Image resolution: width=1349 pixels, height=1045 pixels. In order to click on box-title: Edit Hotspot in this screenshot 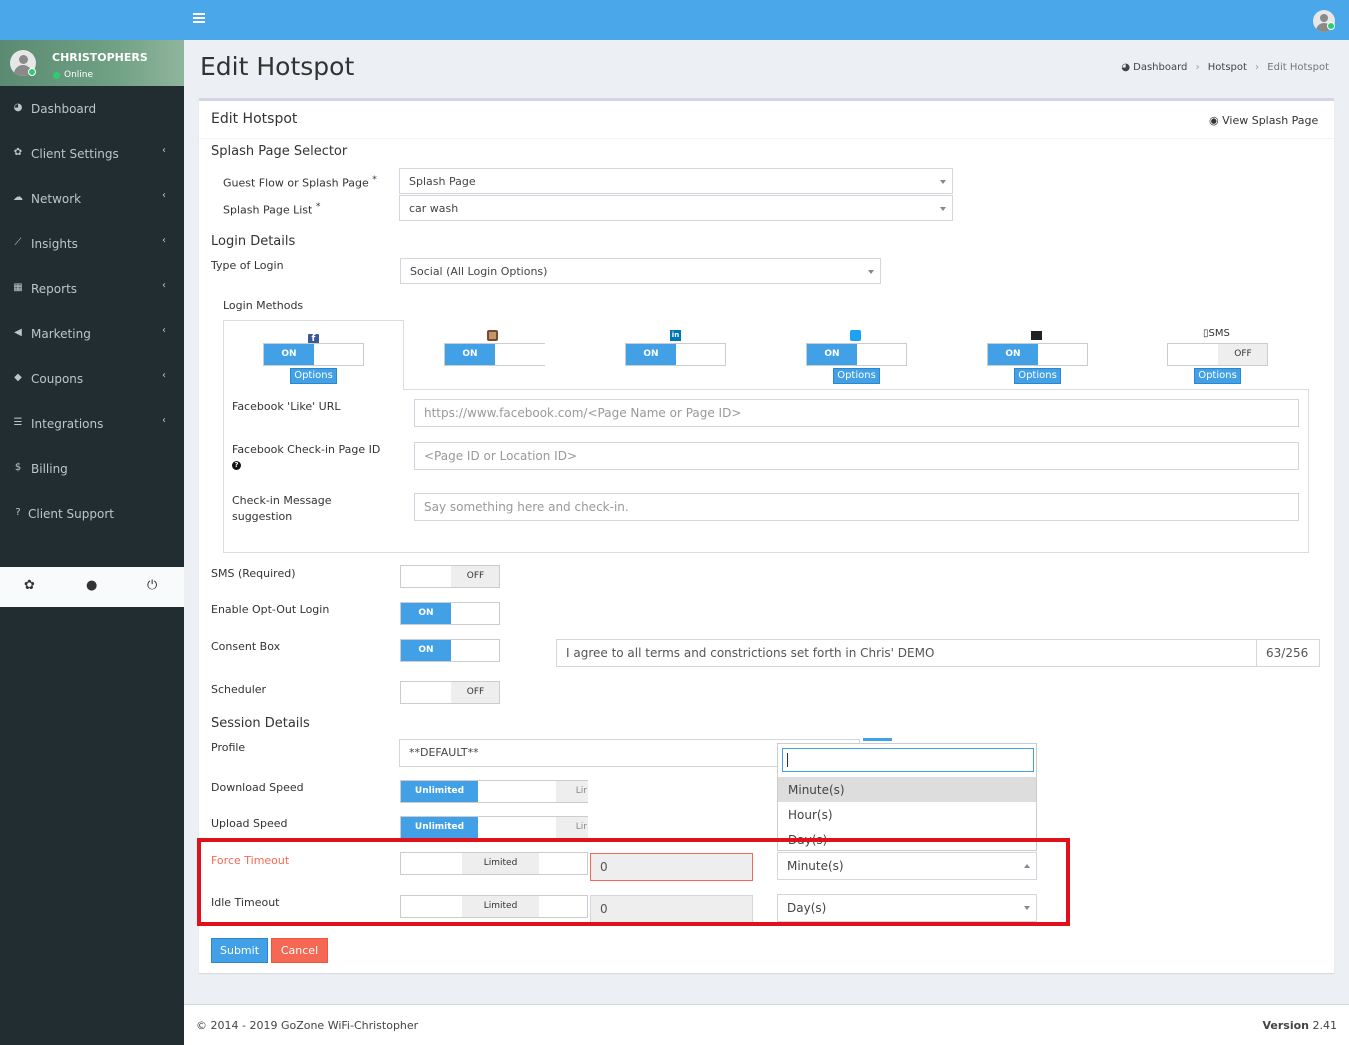, I will do `click(254, 119)`.